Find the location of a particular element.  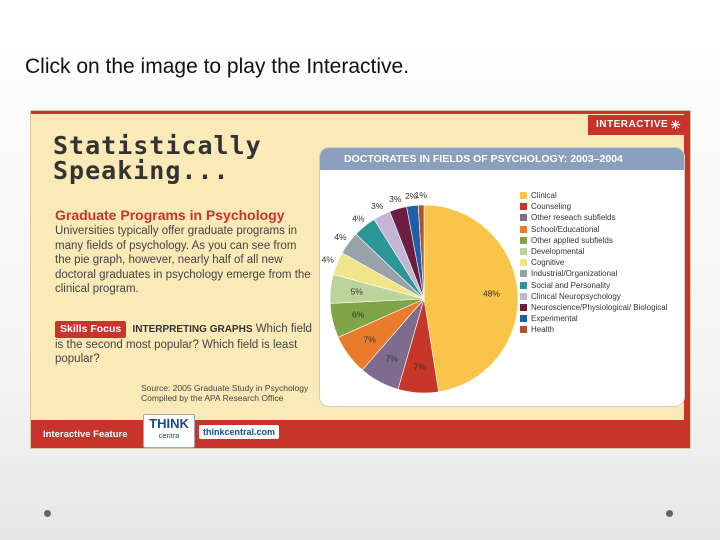

legend-item: Other applied subfields is located at coordinates (594, 240).